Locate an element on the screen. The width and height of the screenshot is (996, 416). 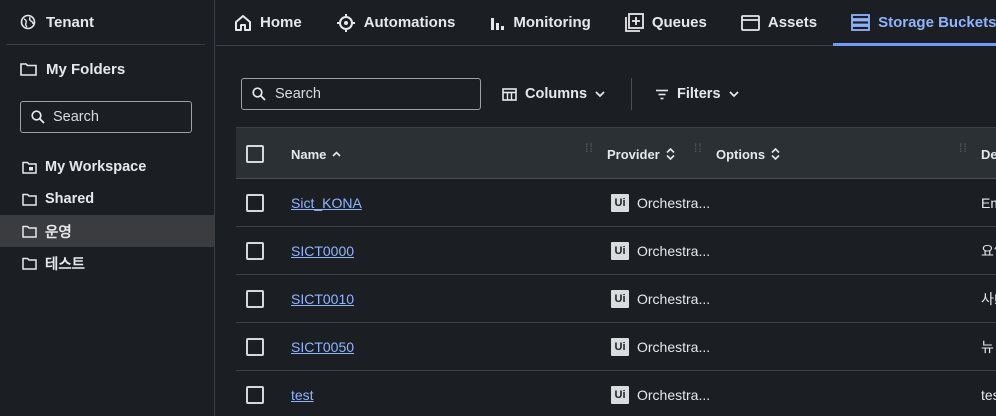
description-text: 뉴 is located at coordinates (987, 347).